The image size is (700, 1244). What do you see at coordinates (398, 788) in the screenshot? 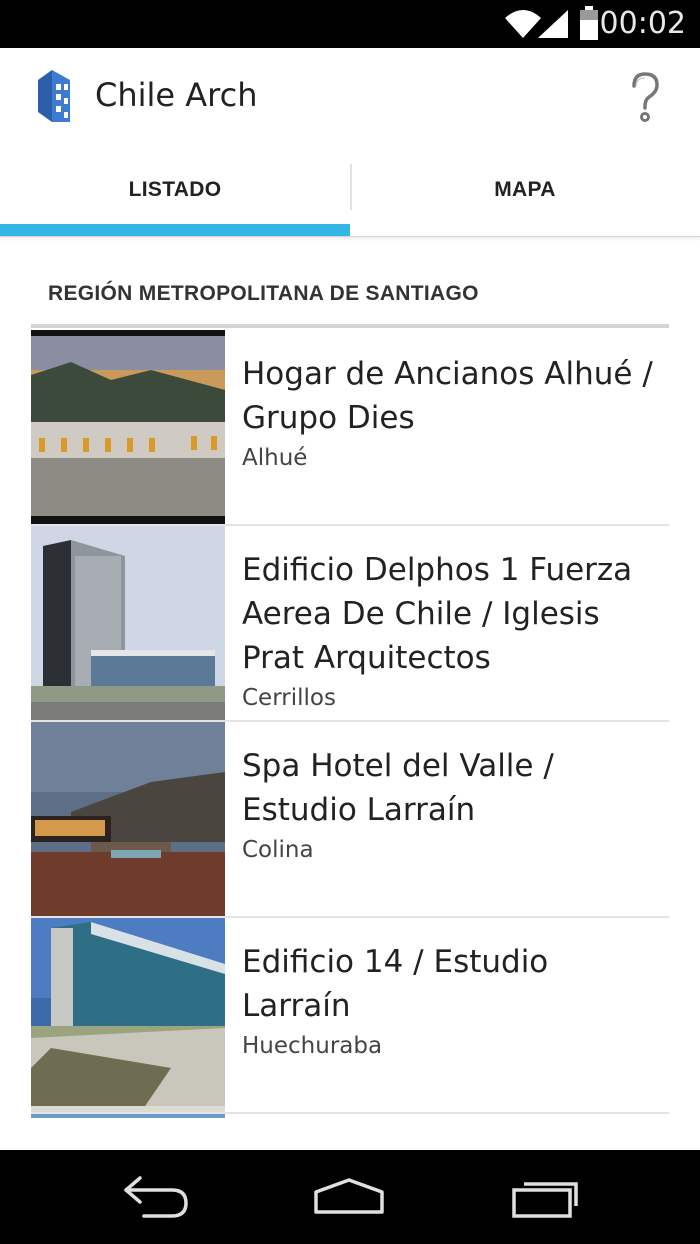
I see `item-title: Spa Hotel del Valle / Estudio Larraín` at bounding box center [398, 788].